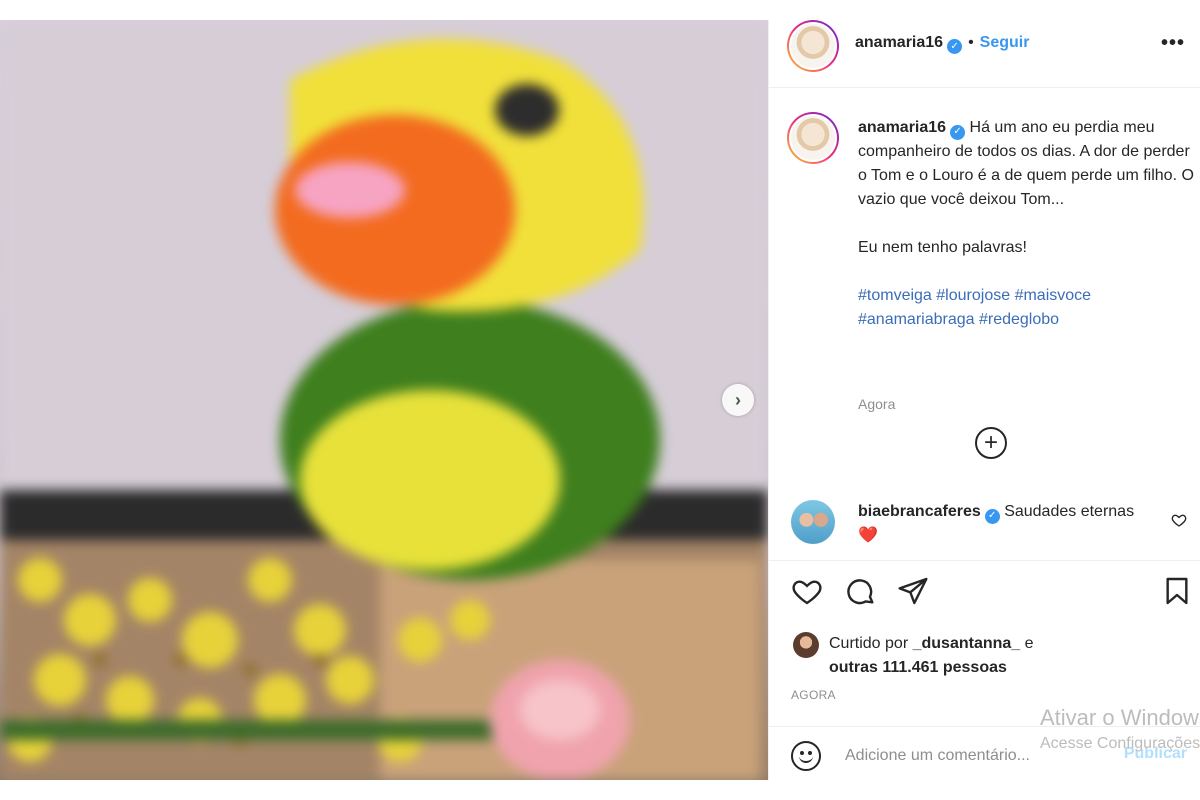  Describe the element at coordinates (813, 138) in the screenshot. I see `caption-author-avatar` at that location.